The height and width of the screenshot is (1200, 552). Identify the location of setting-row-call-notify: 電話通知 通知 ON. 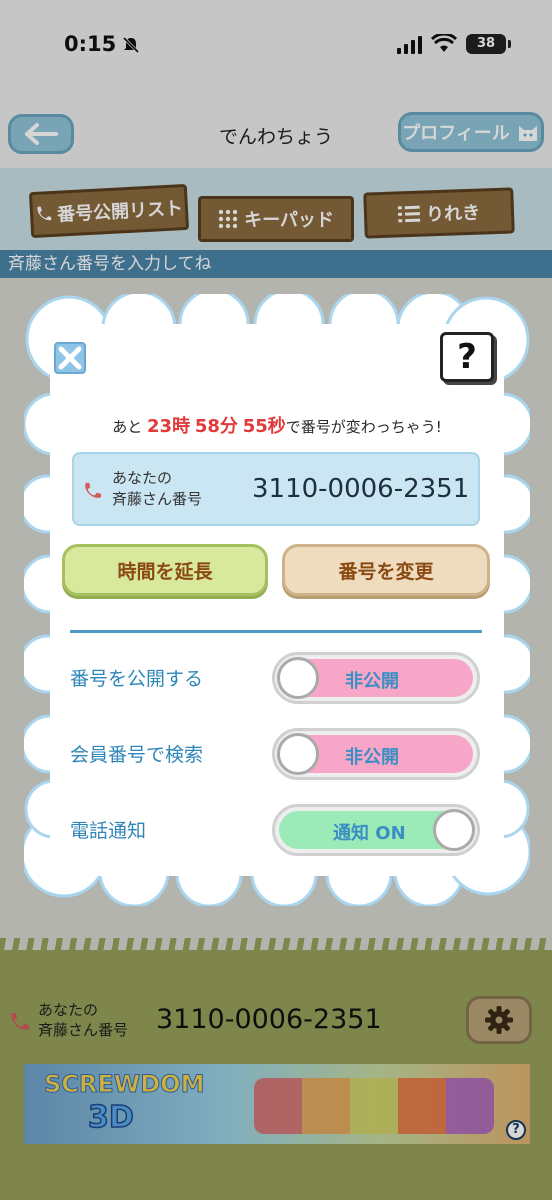
(276, 830).